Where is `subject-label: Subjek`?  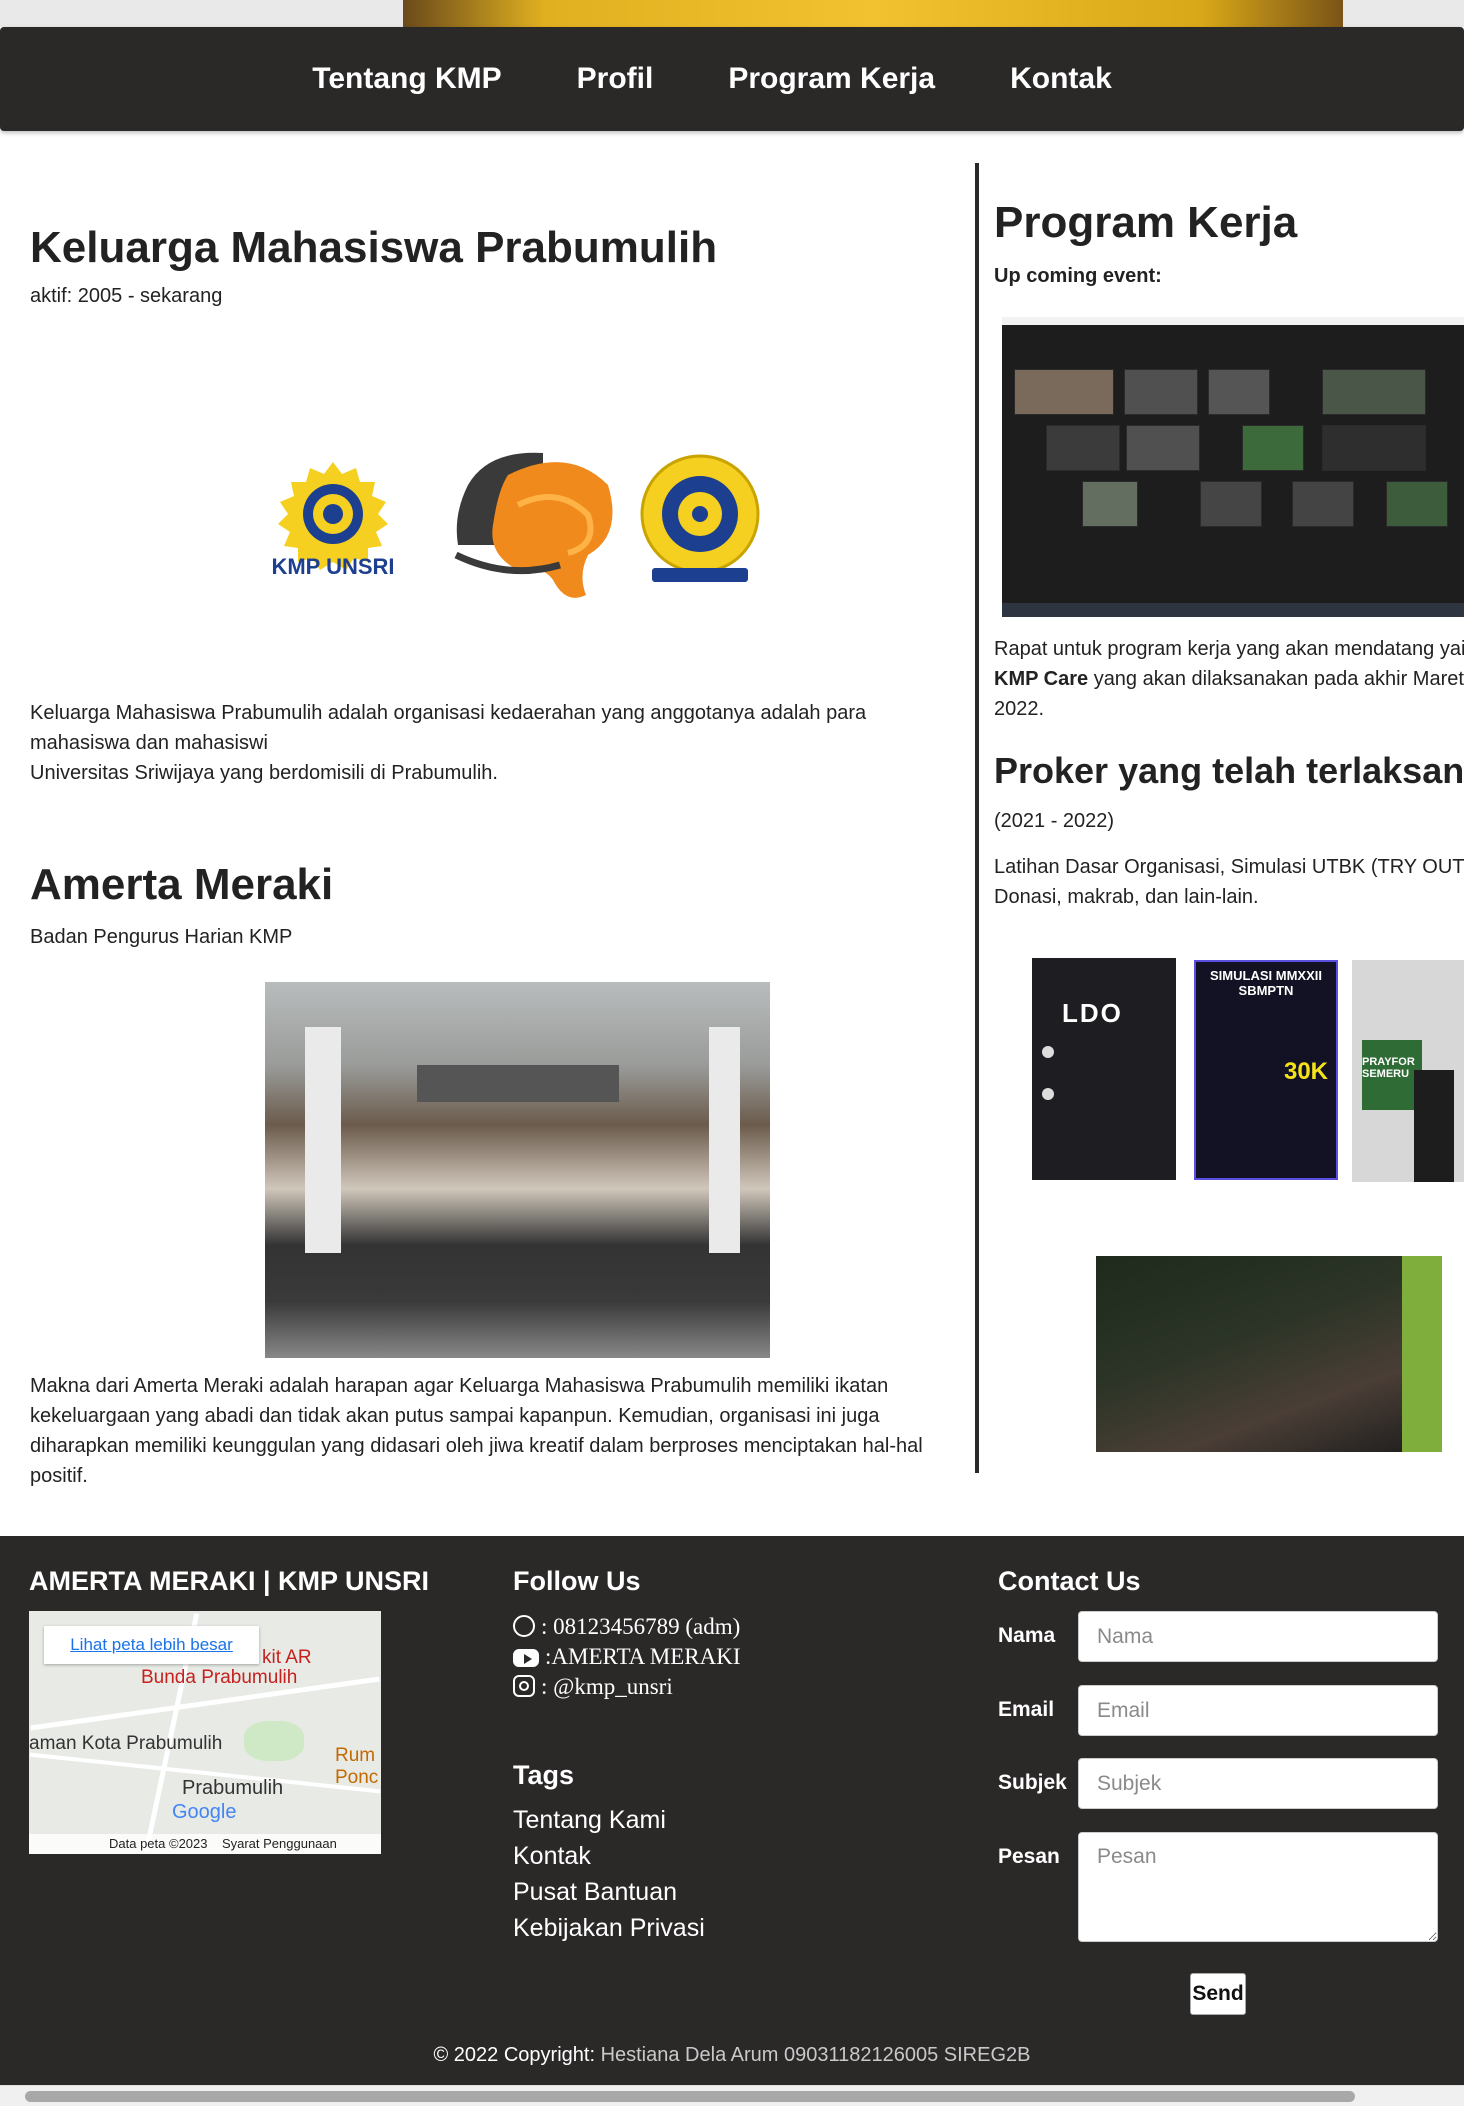
subject-label: Subjek is located at coordinates (1032, 1782).